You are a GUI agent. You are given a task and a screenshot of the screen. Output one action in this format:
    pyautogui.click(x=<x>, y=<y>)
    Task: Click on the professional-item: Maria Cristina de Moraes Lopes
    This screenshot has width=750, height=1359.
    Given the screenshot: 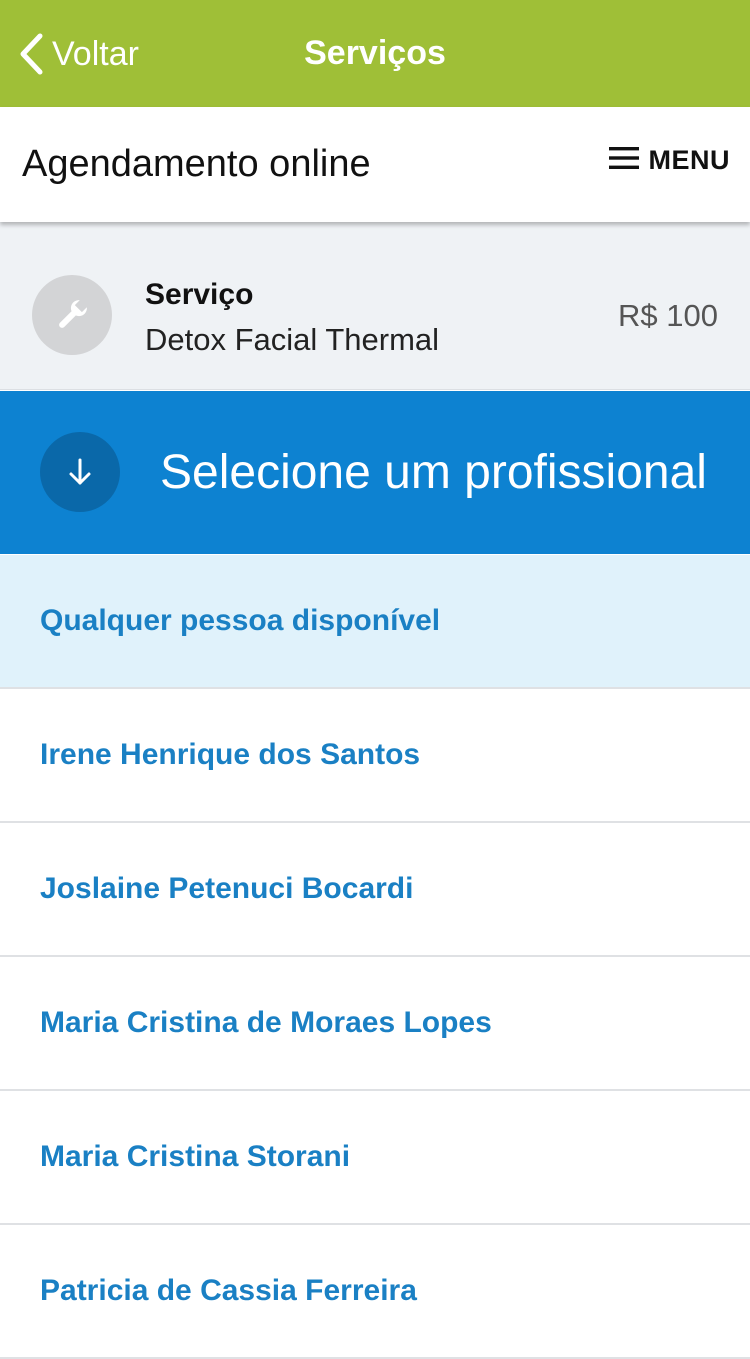 What is the action you would take?
    pyautogui.click(x=375, y=1024)
    